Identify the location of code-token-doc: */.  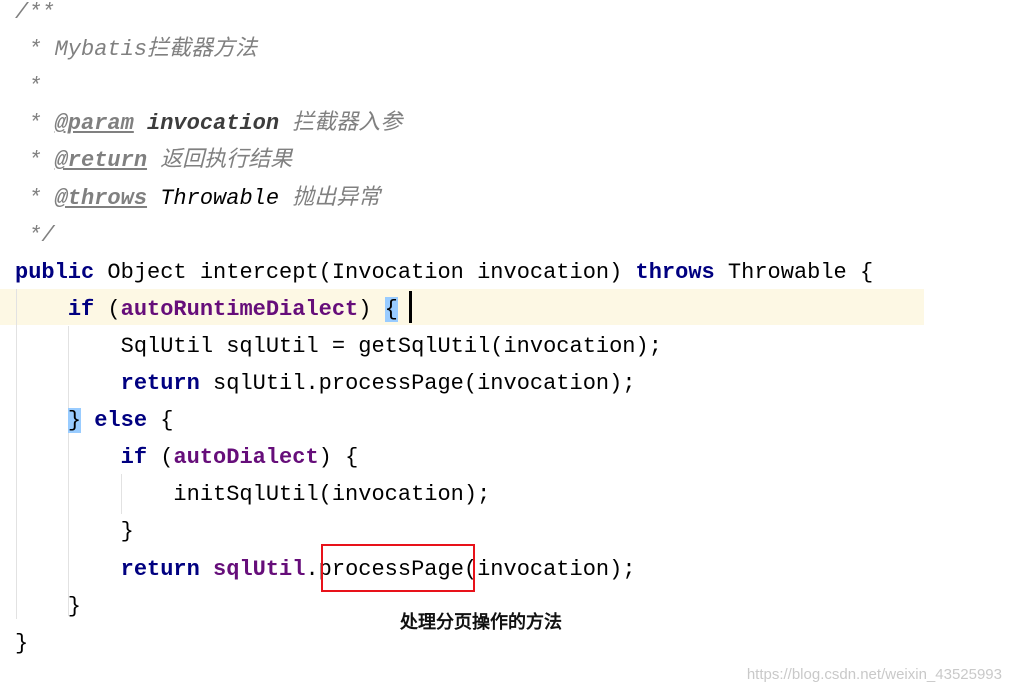
(35, 235).